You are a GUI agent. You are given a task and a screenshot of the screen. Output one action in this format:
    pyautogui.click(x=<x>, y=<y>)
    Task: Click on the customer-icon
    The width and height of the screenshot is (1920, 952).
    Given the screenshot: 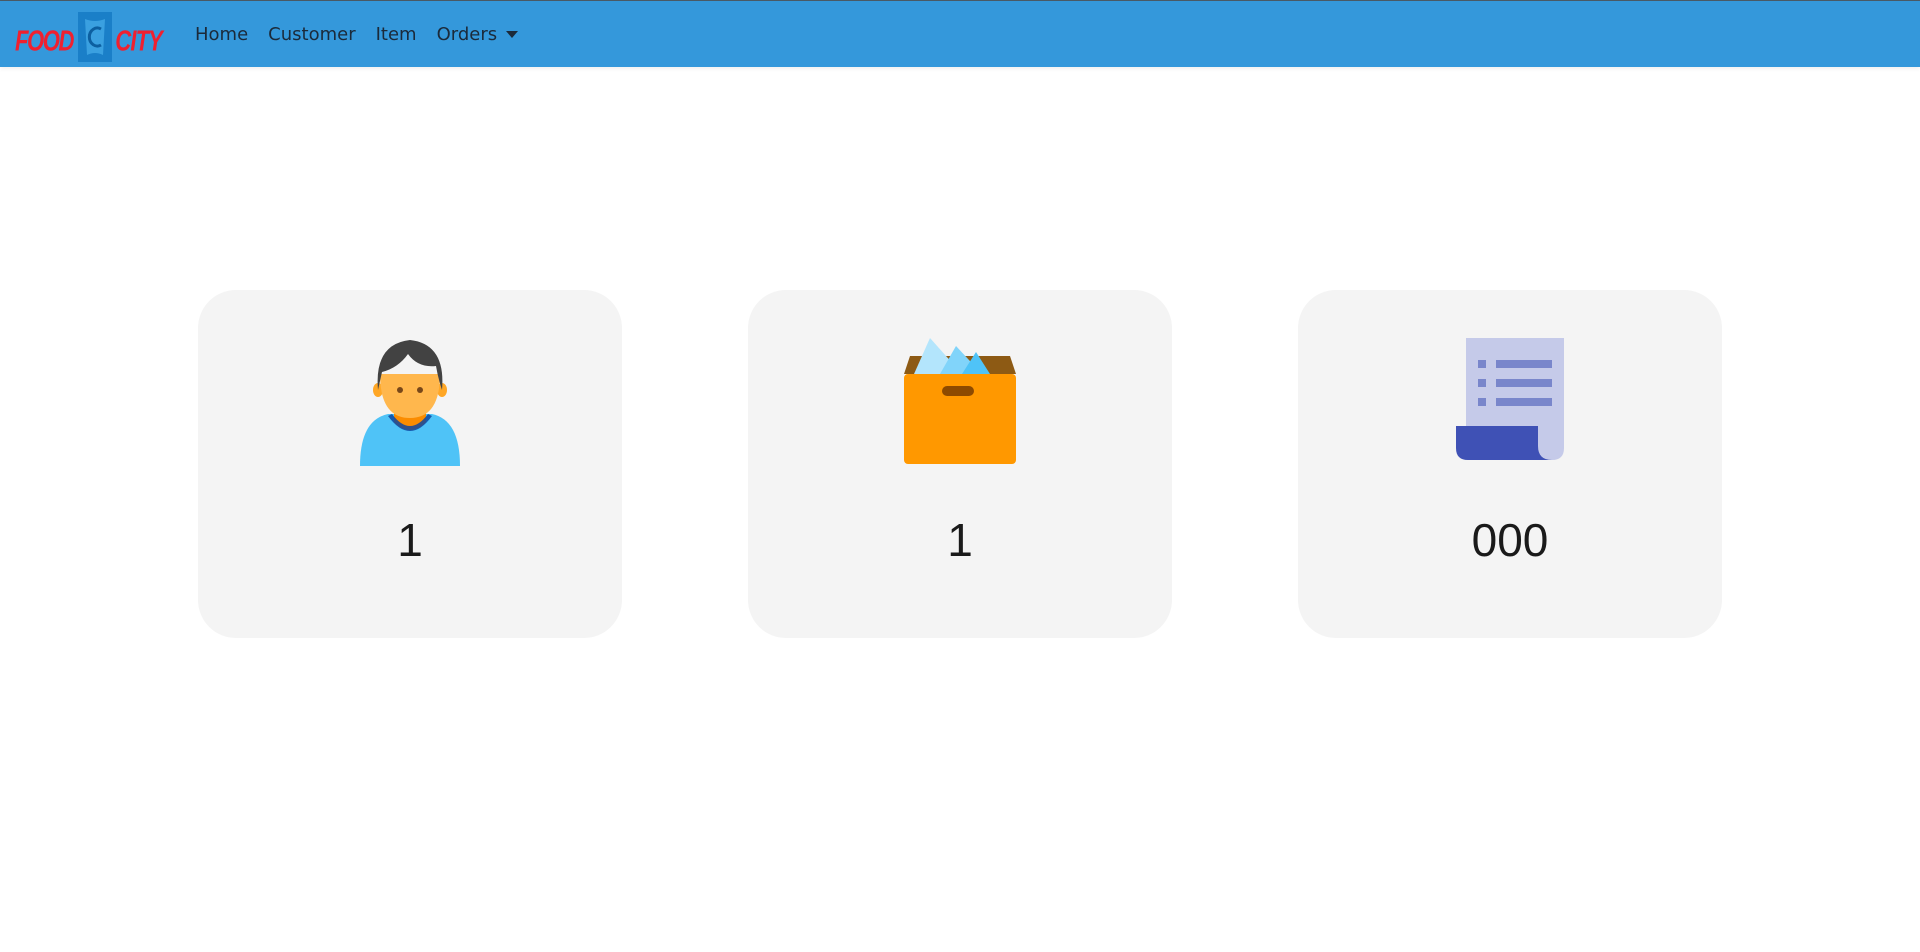 What is the action you would take?
    pyautogui.click(x=410, y=403)
    